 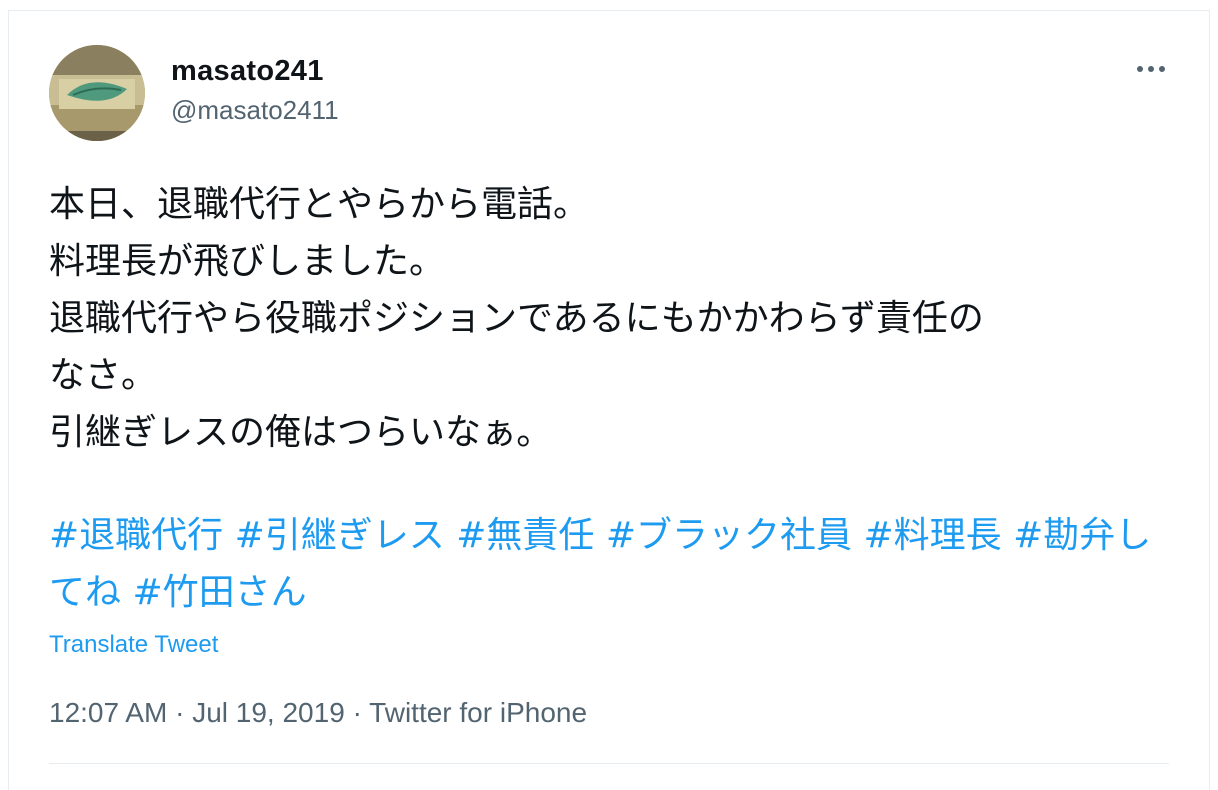 I want to click on translate-tweet-link: Translate Tweet, so click(x=133, y=645).